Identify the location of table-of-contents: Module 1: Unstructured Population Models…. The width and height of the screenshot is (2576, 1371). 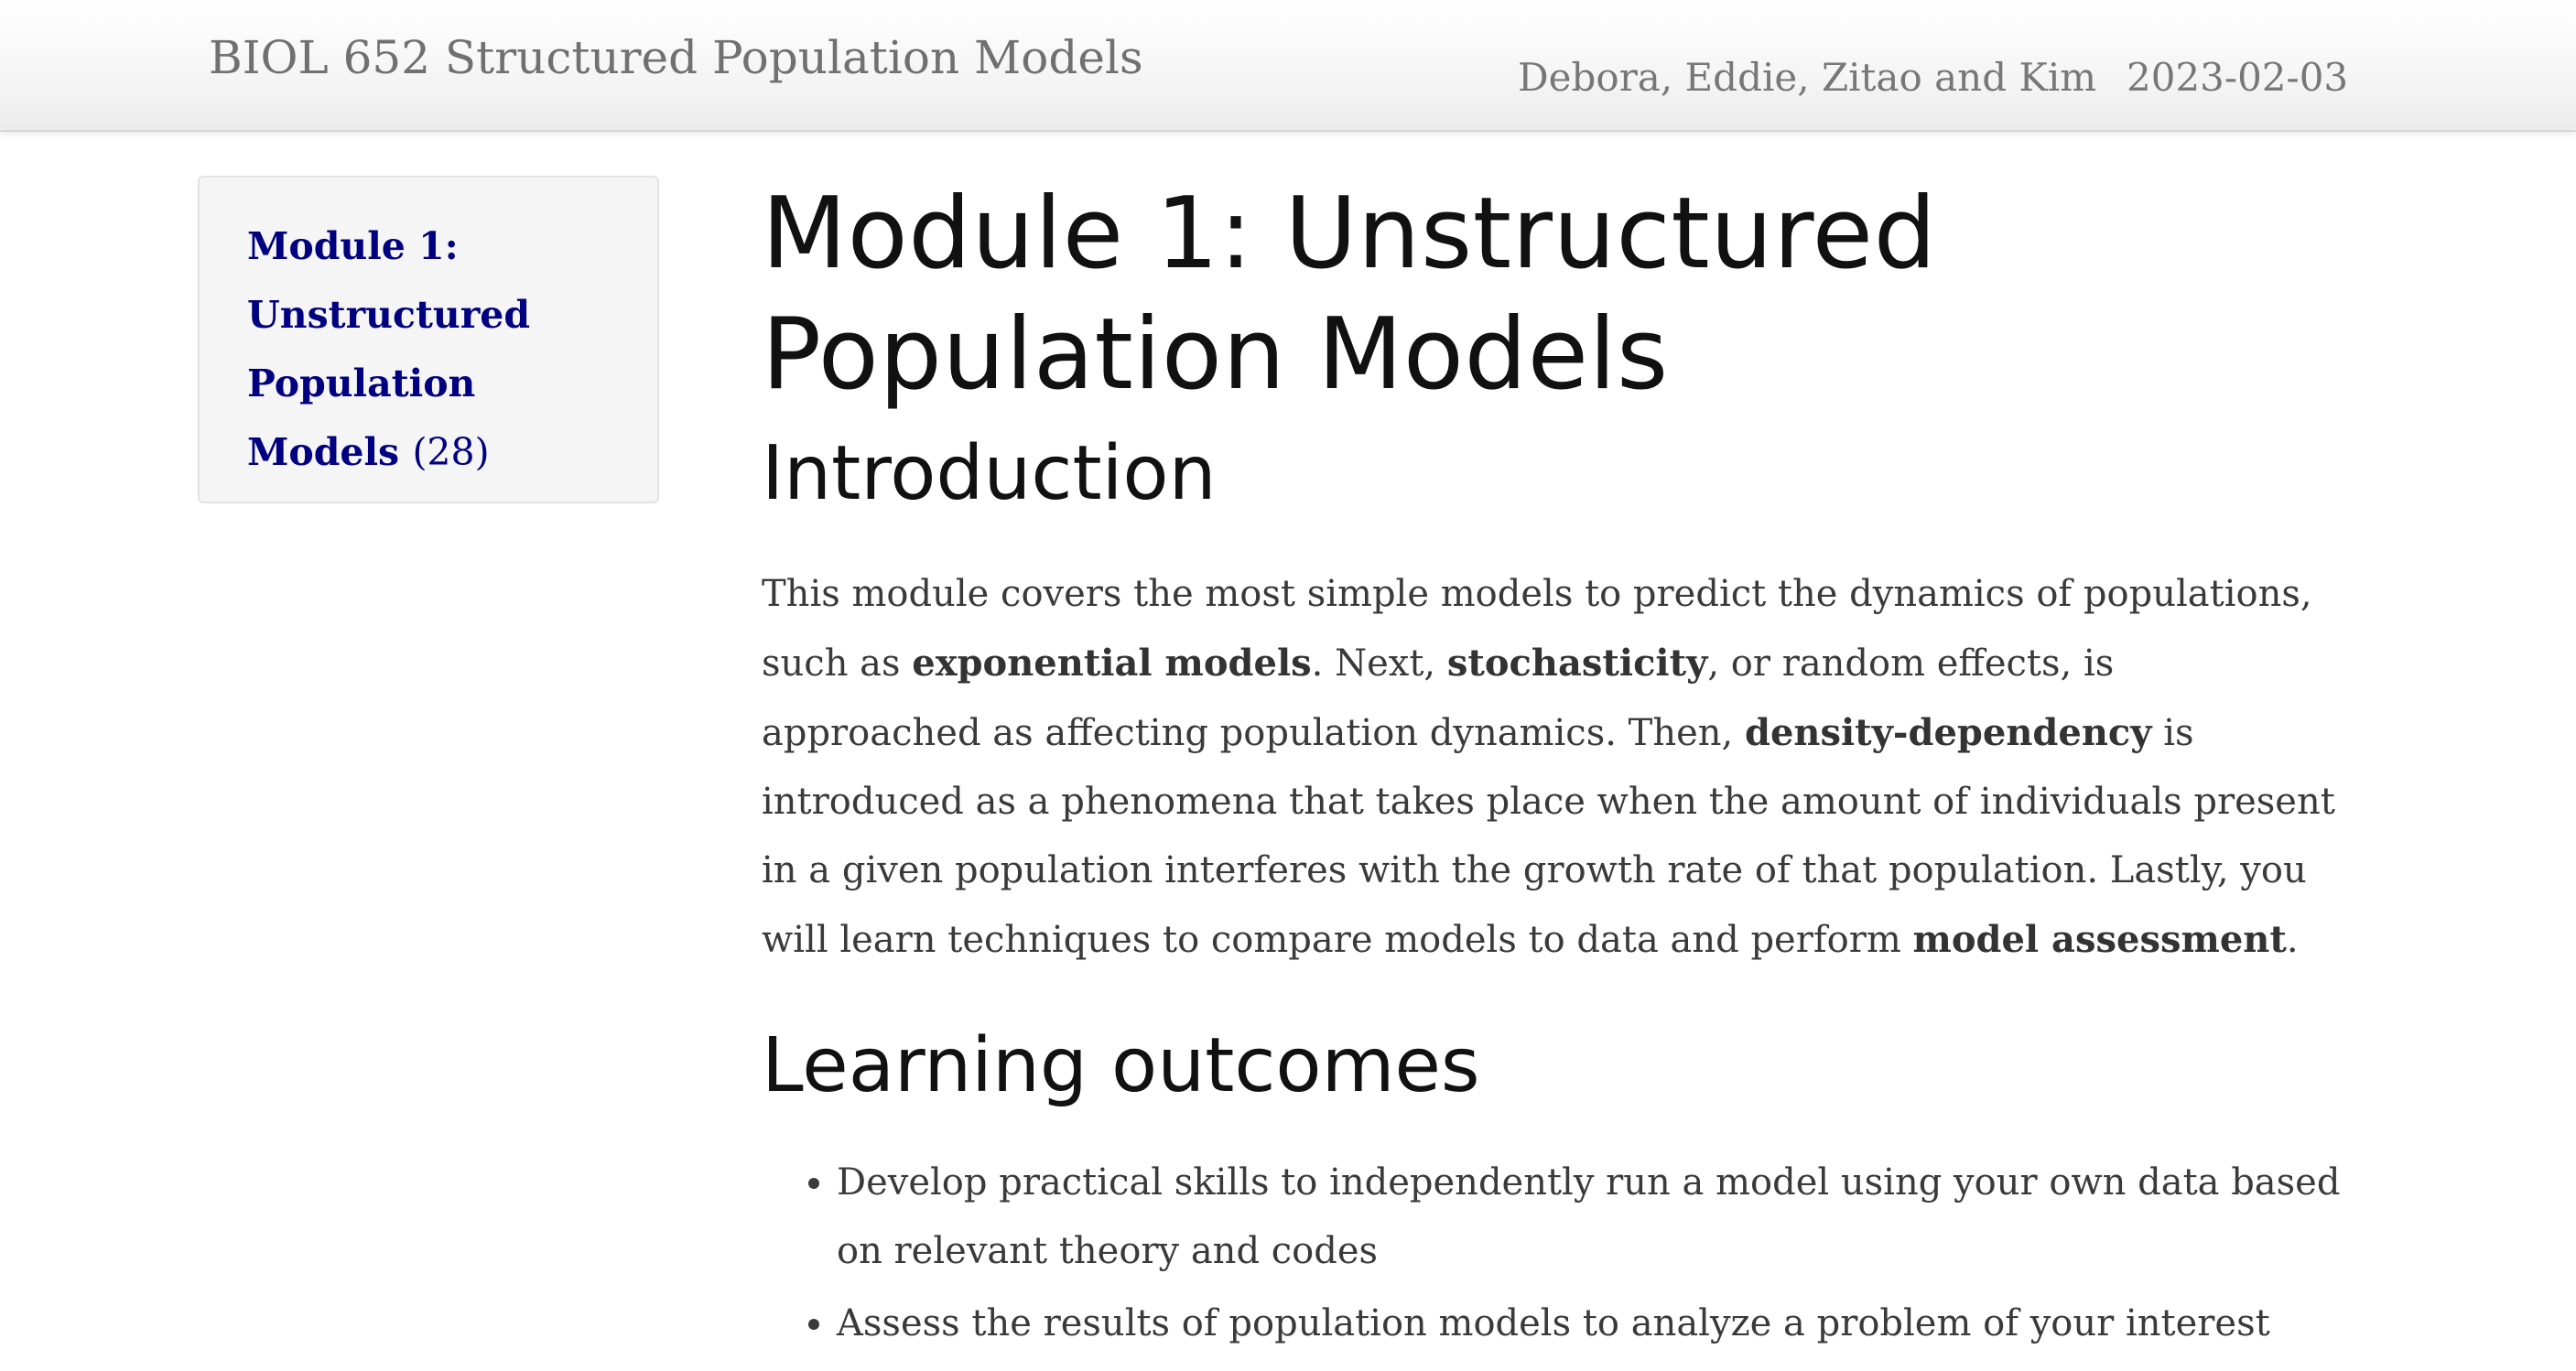
(429, 339).